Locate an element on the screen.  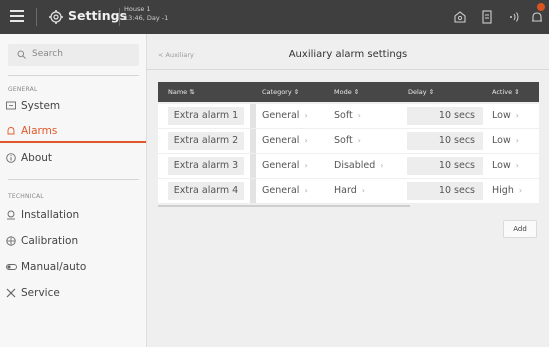
column-header-mode: Mode ⇕ is located at coordinates (346, 92).